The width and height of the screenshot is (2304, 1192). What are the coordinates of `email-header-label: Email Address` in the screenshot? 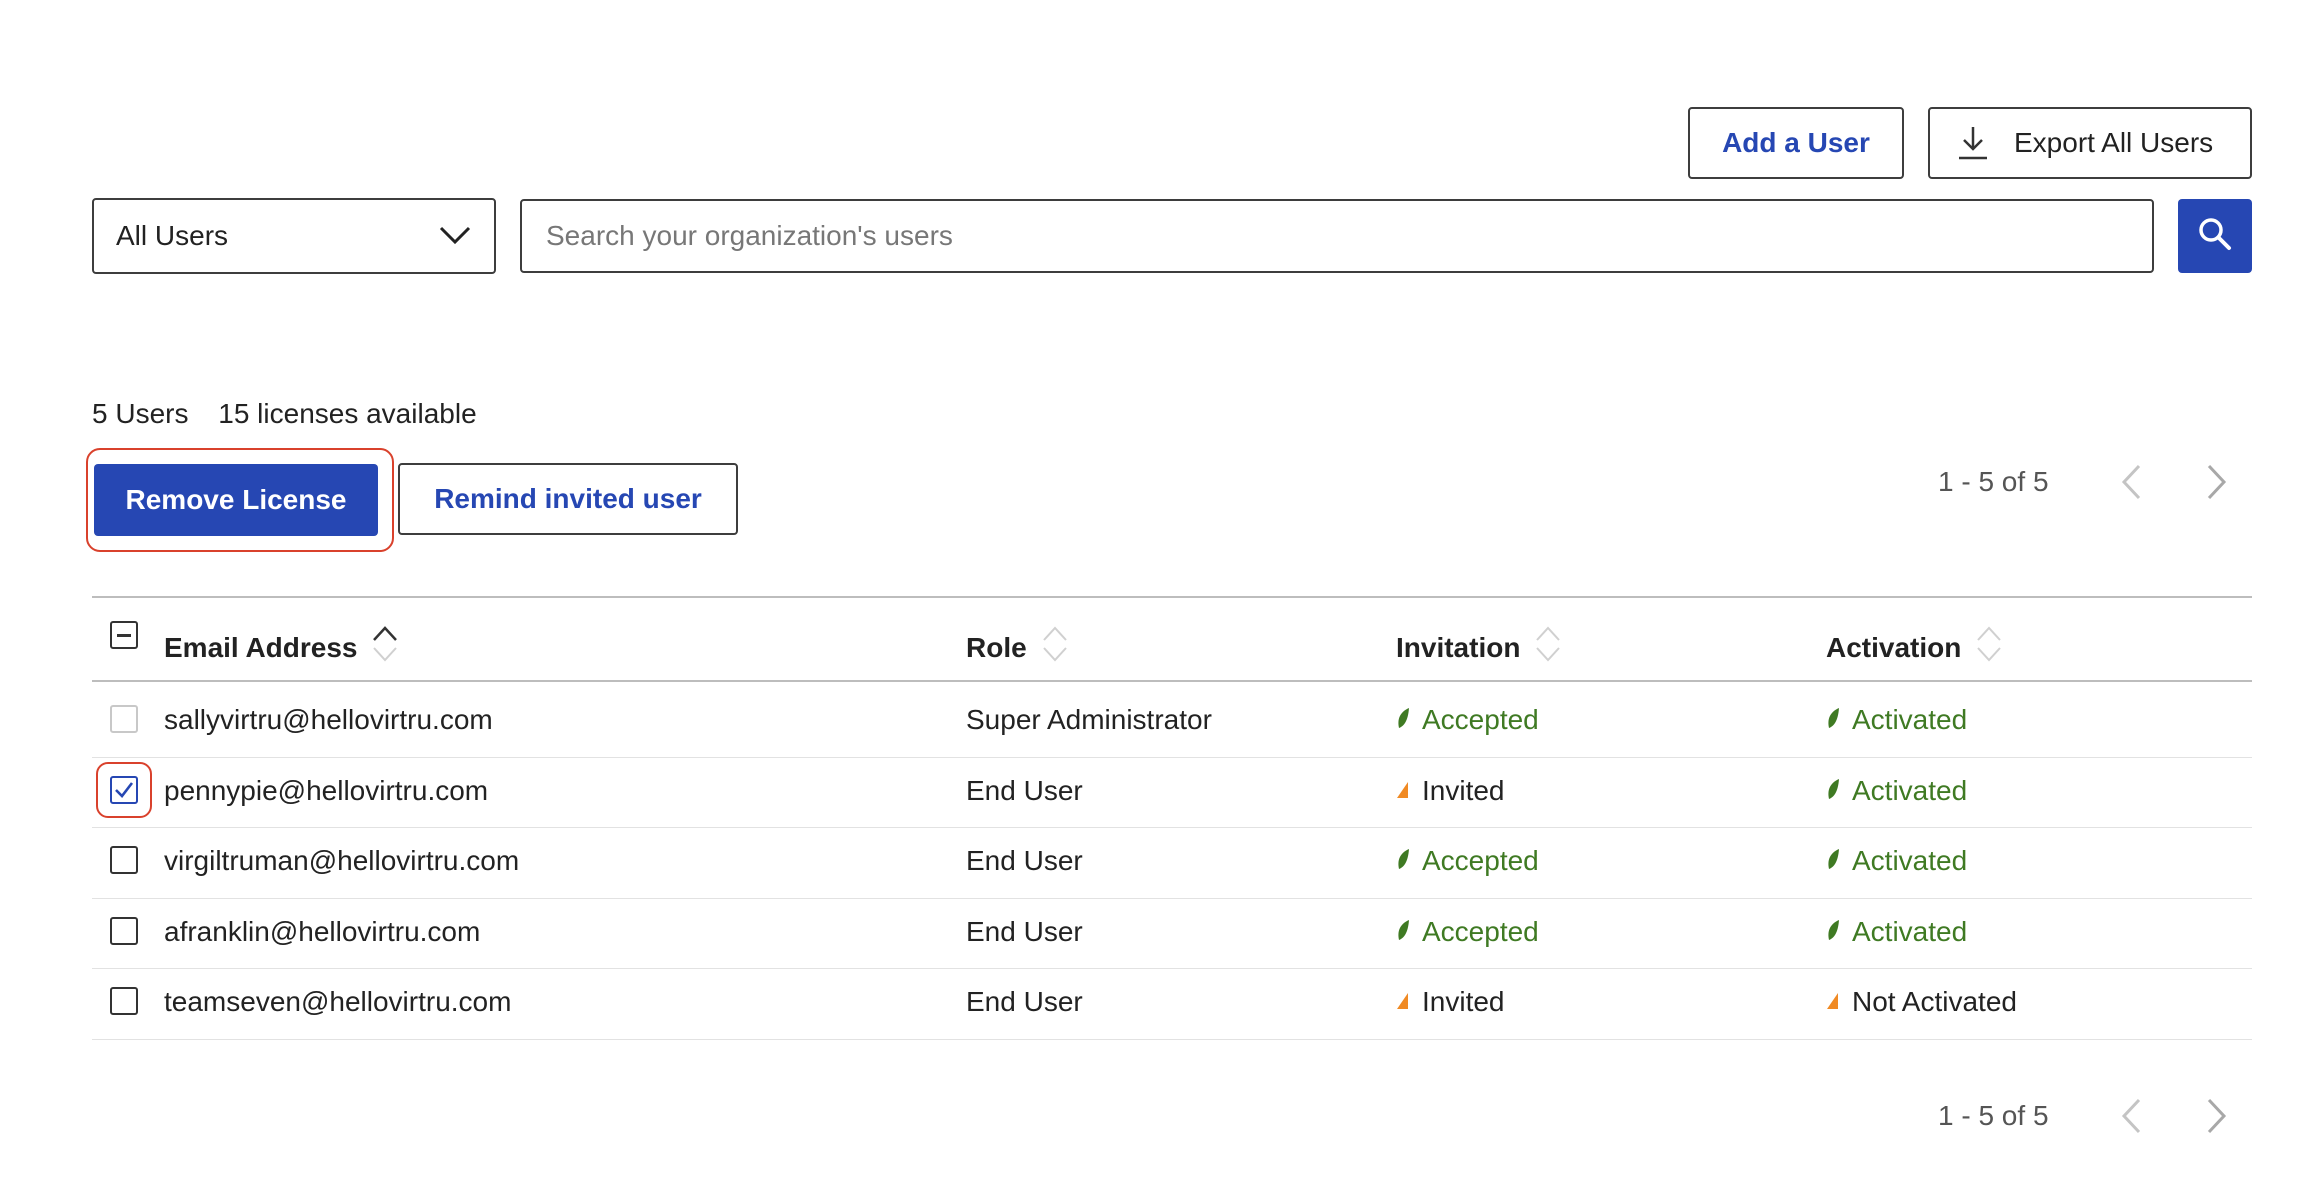 It's located at (261, 647).